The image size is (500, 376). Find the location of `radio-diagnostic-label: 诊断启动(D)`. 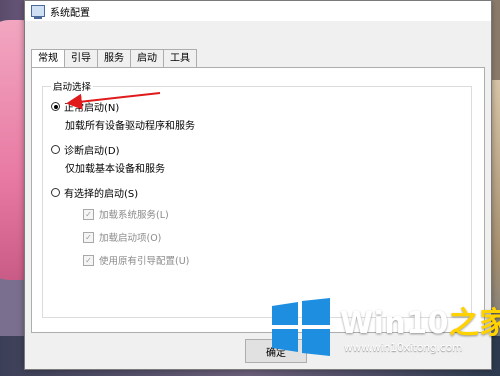

radio-diagnostic-label: 诊断启动(D) is located at coordinates (92, 151).